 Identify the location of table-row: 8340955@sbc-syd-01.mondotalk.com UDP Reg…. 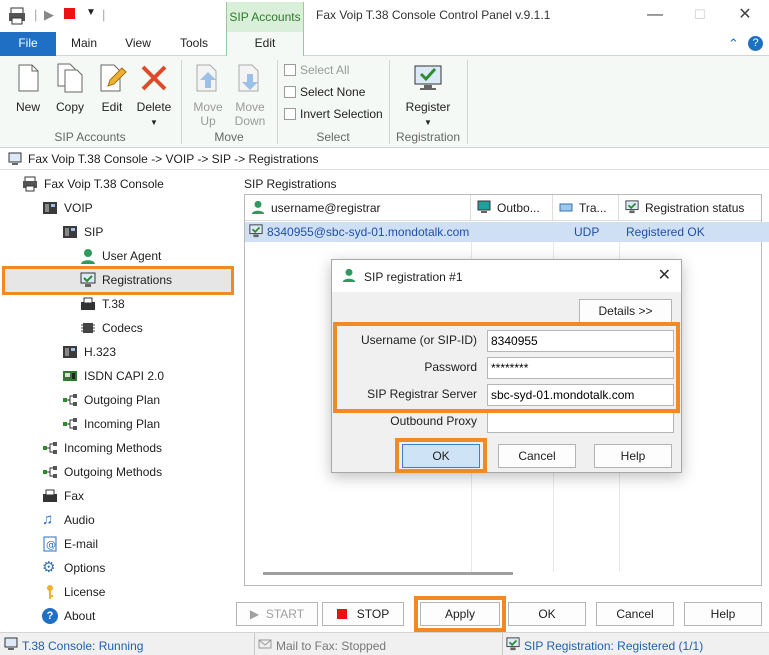
(507, 232).